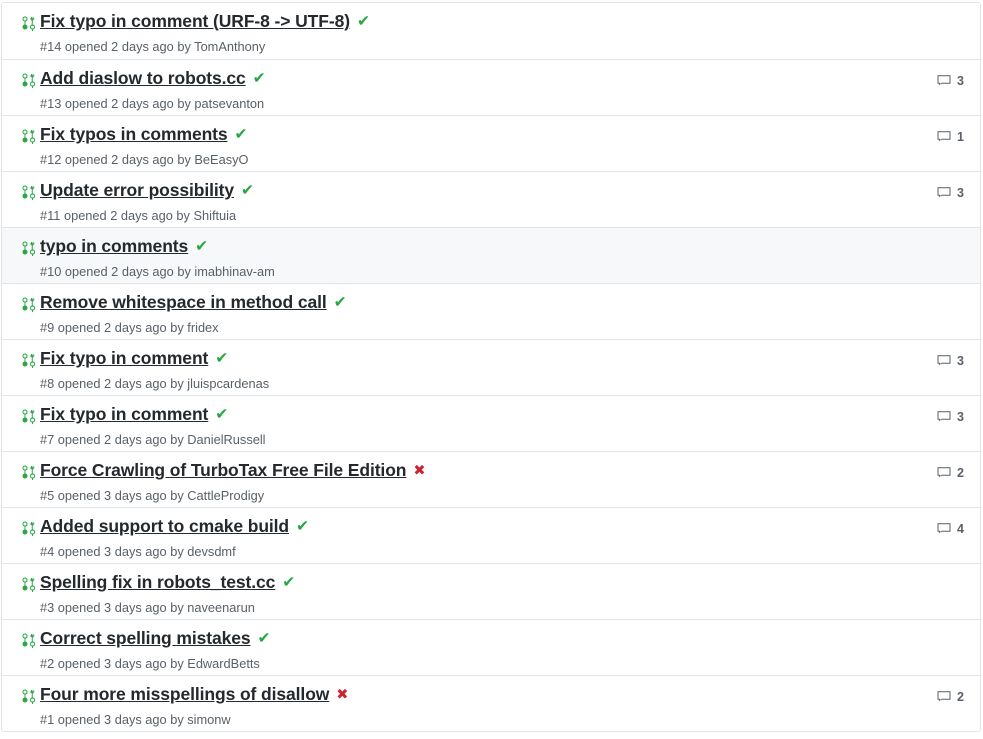 The image size is (983, 739). Describe the element at coordinates (445, 695) in the screenshot. I see `pull-request-title-line: Four more misspellings of disallow ✖` at that location.